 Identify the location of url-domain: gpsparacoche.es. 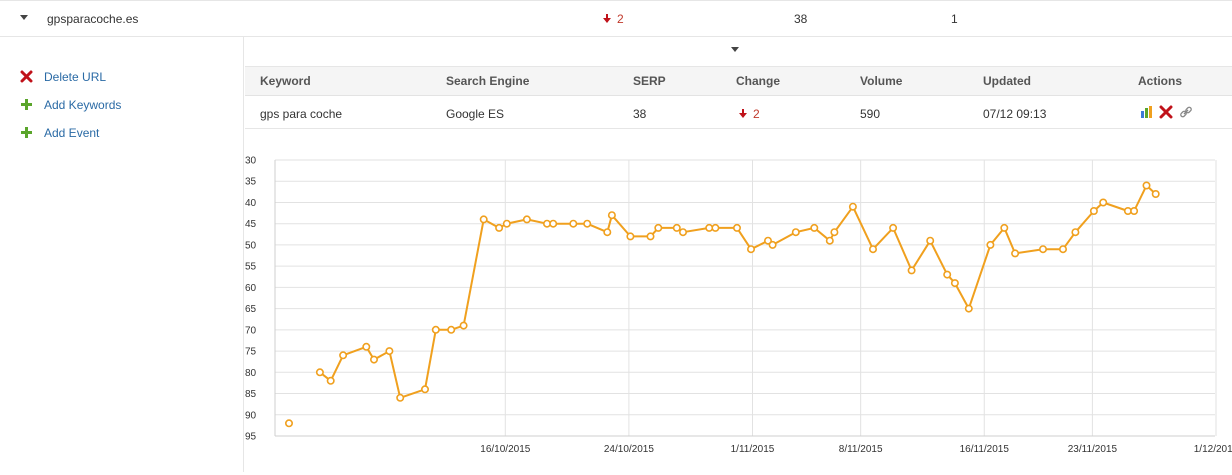
(92, 19).